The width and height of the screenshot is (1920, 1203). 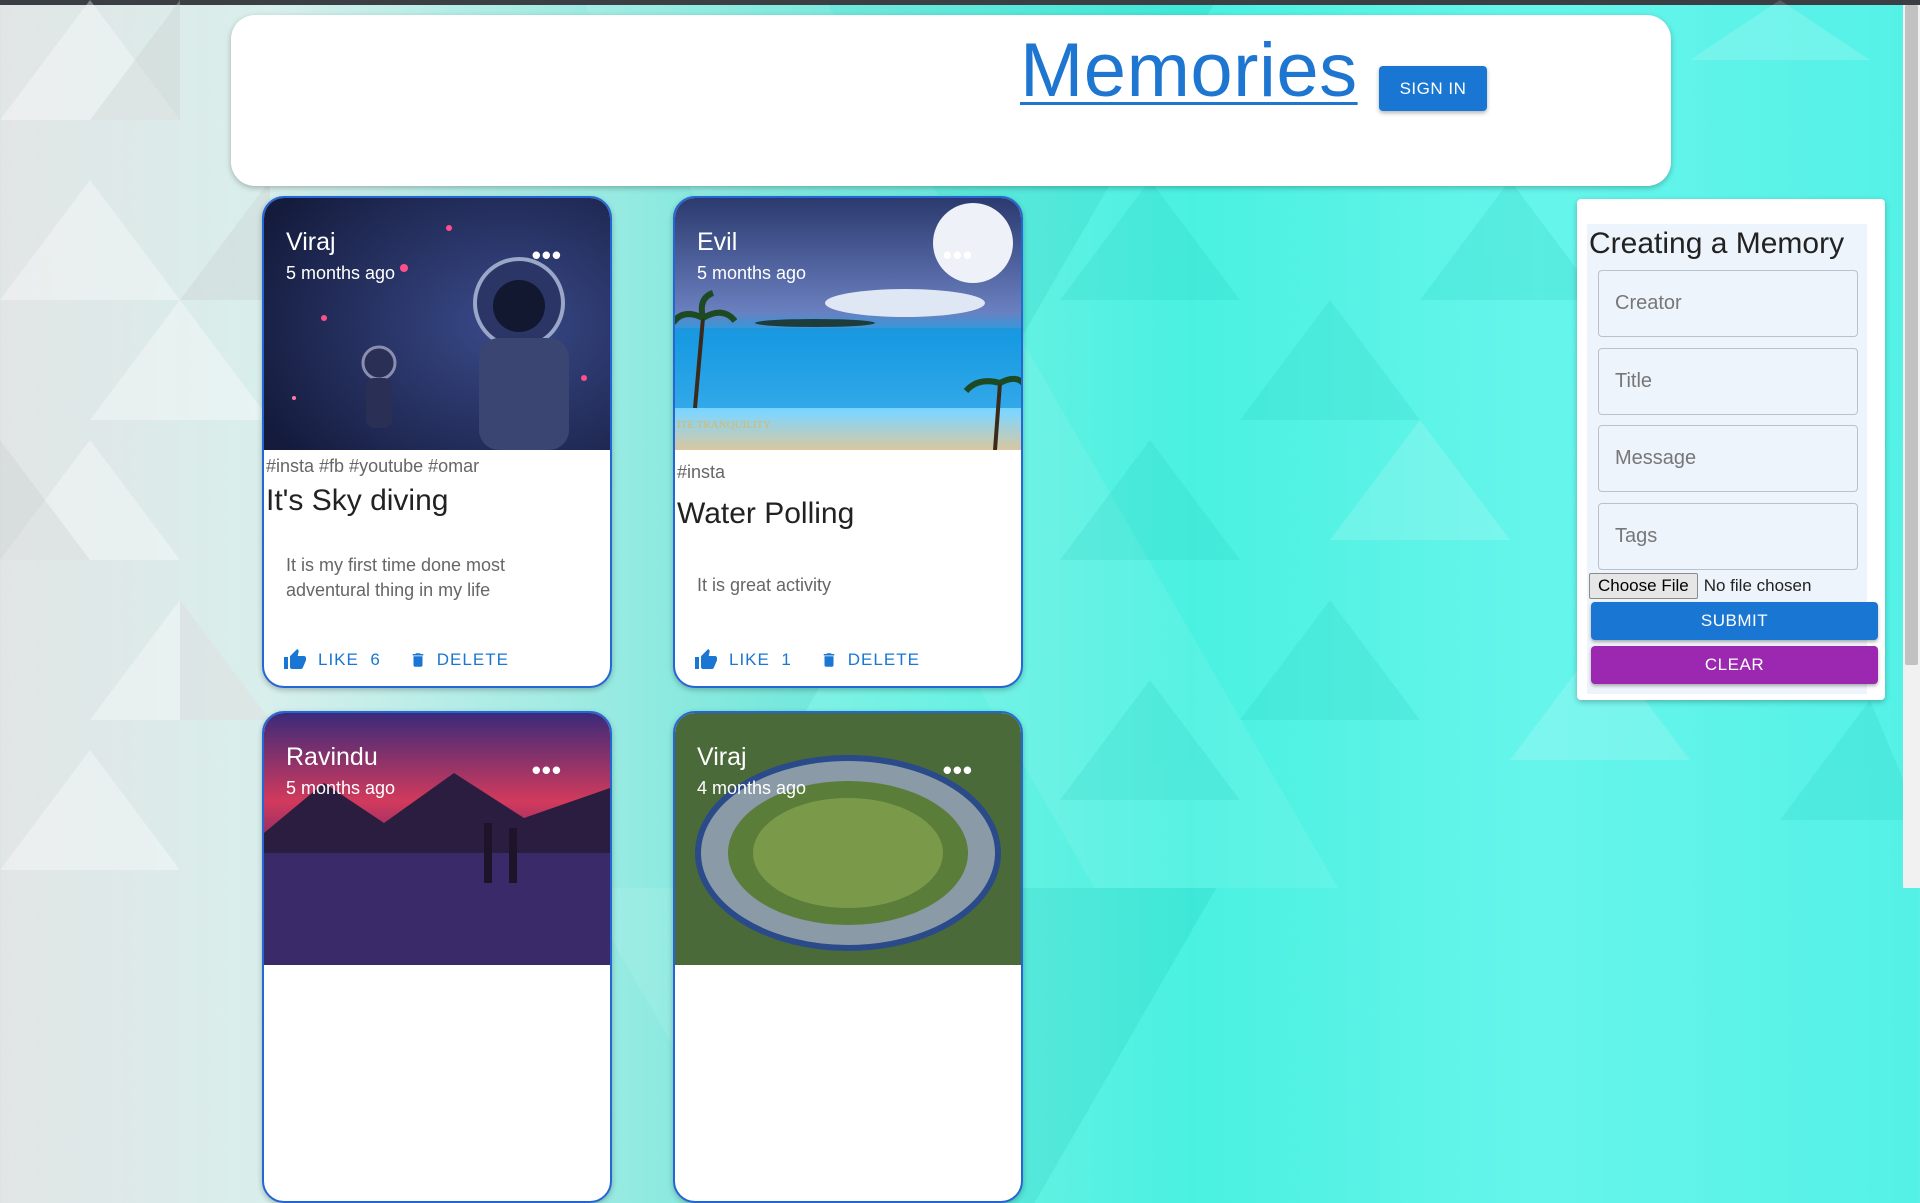 I want to click on post-creator: Evil, so click(x=717, y=242).